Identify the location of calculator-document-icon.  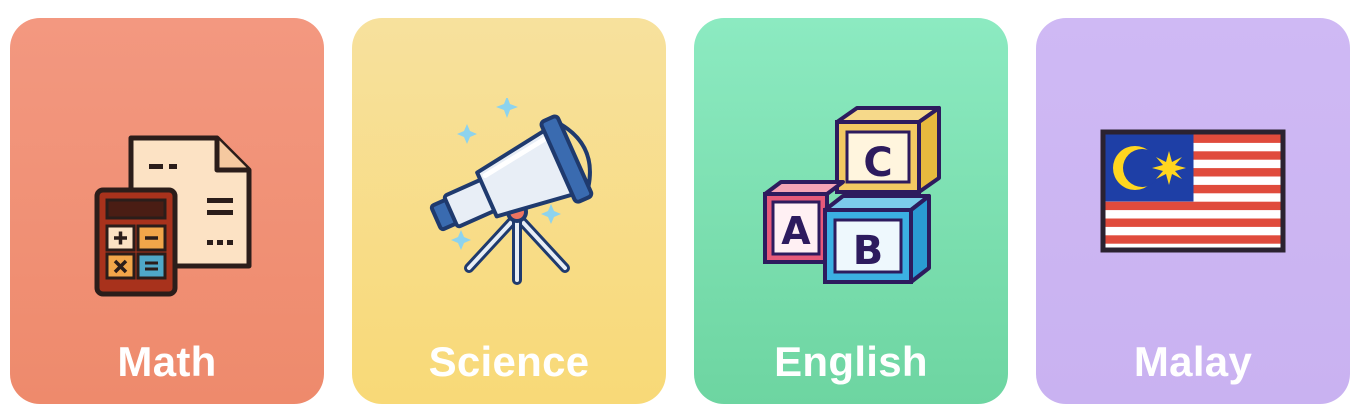
(167, 198).